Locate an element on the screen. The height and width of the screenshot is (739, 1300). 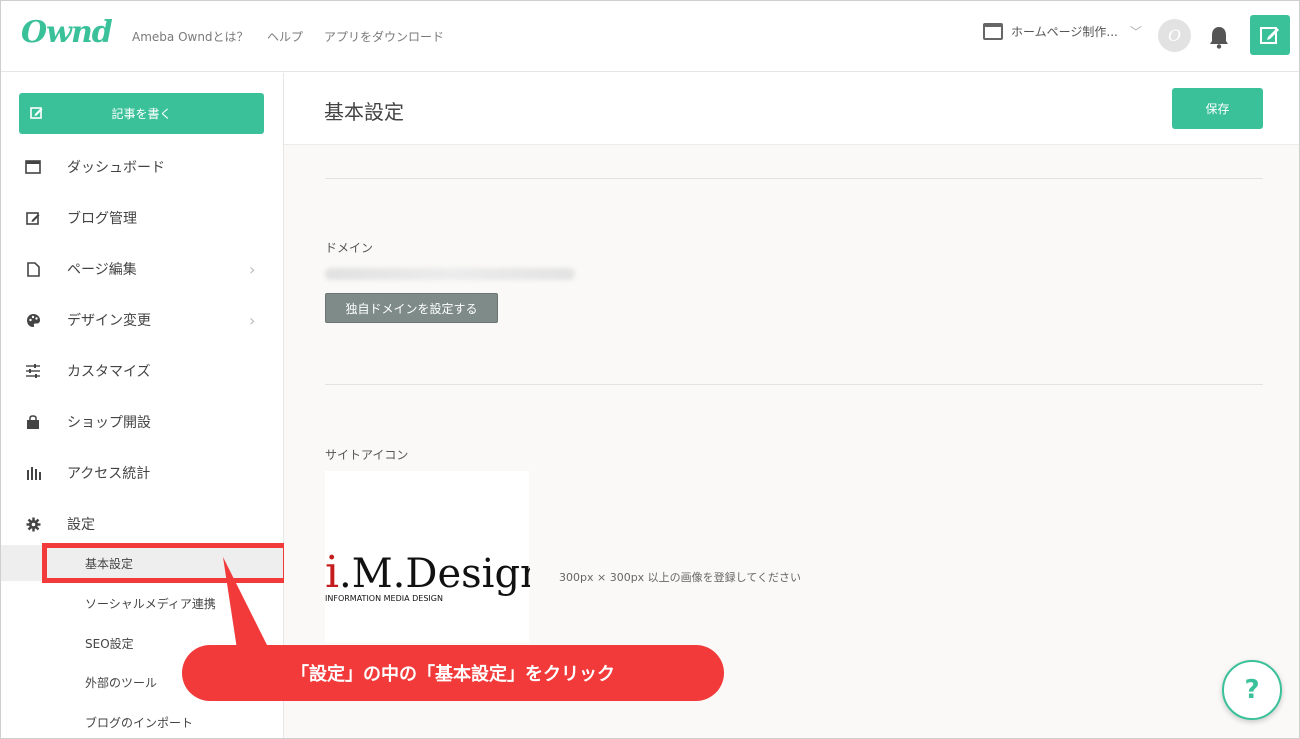
site-icon-logo-image: i .M.Design INFORMATION MEDIA DESIGN is located at coordinates (427, 575).